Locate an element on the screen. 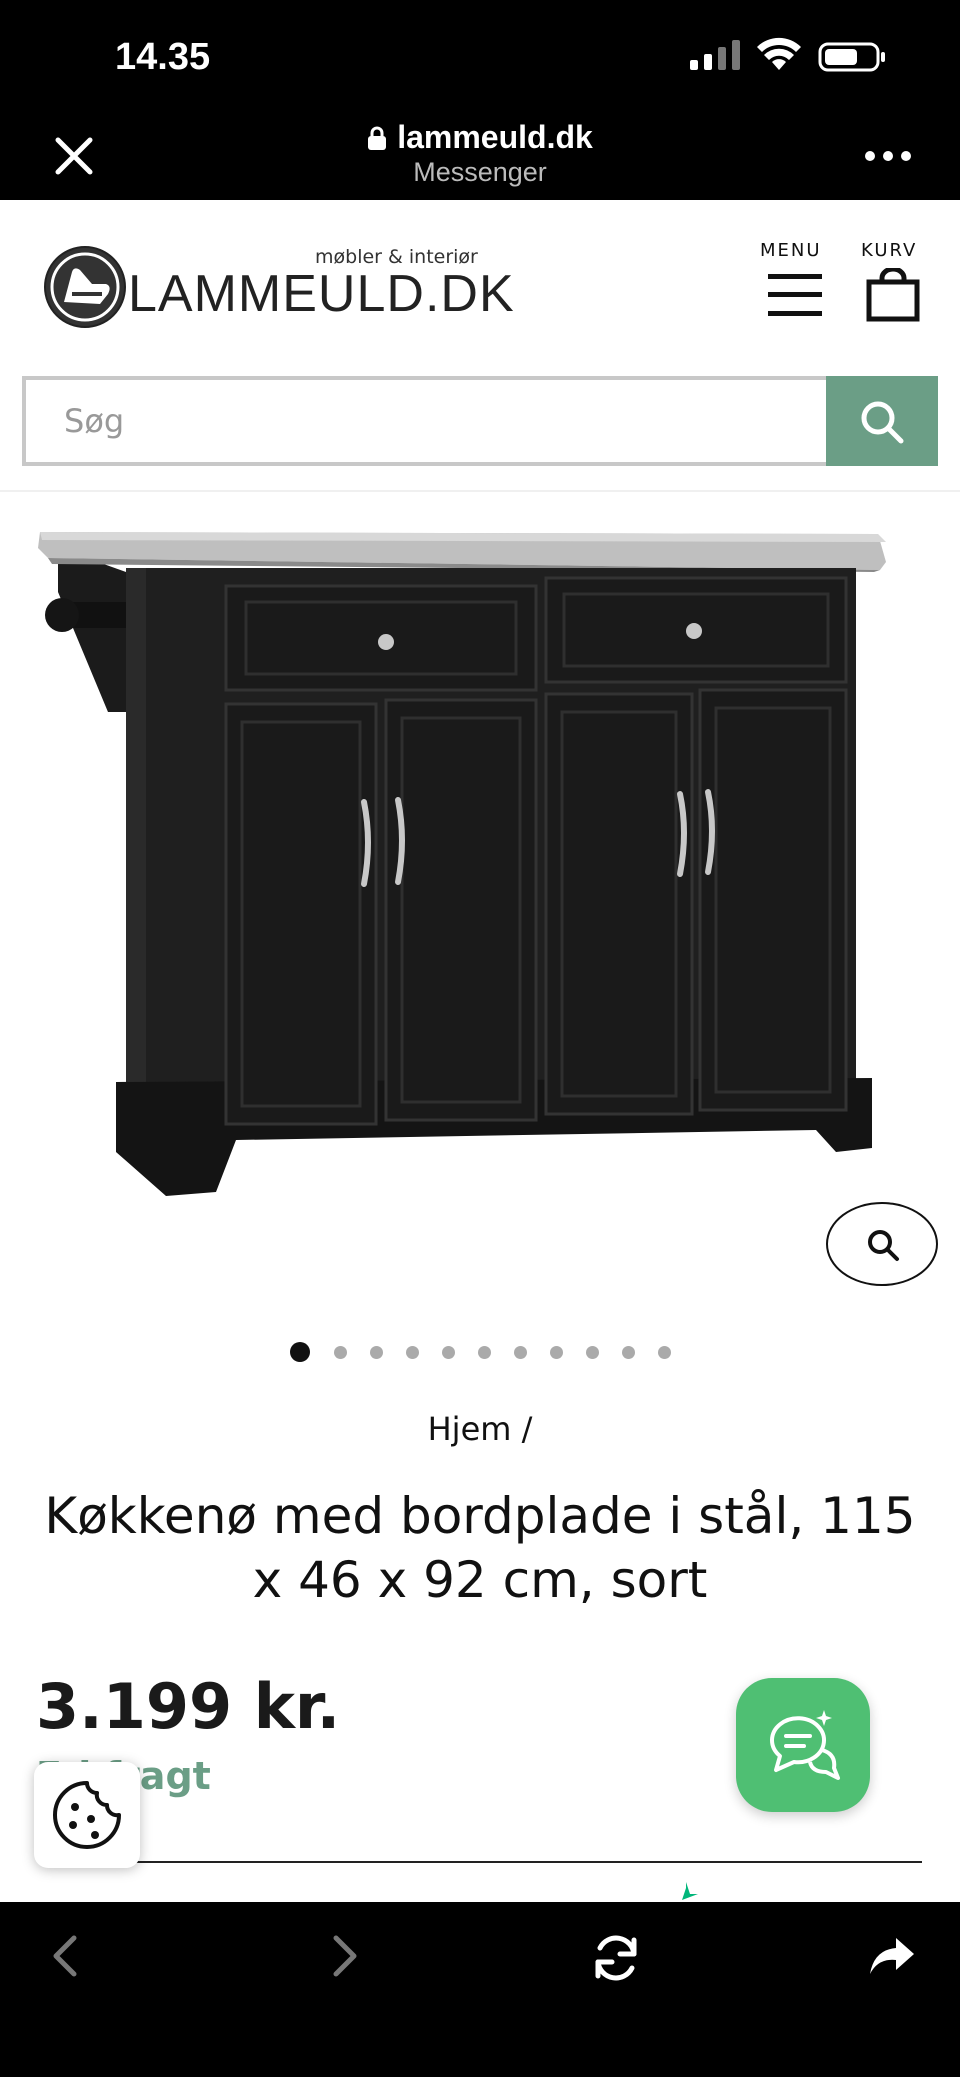 Image resolution: width=960 pixels, height=2077 pixels. header-divider is located at coordinates (480, 491).